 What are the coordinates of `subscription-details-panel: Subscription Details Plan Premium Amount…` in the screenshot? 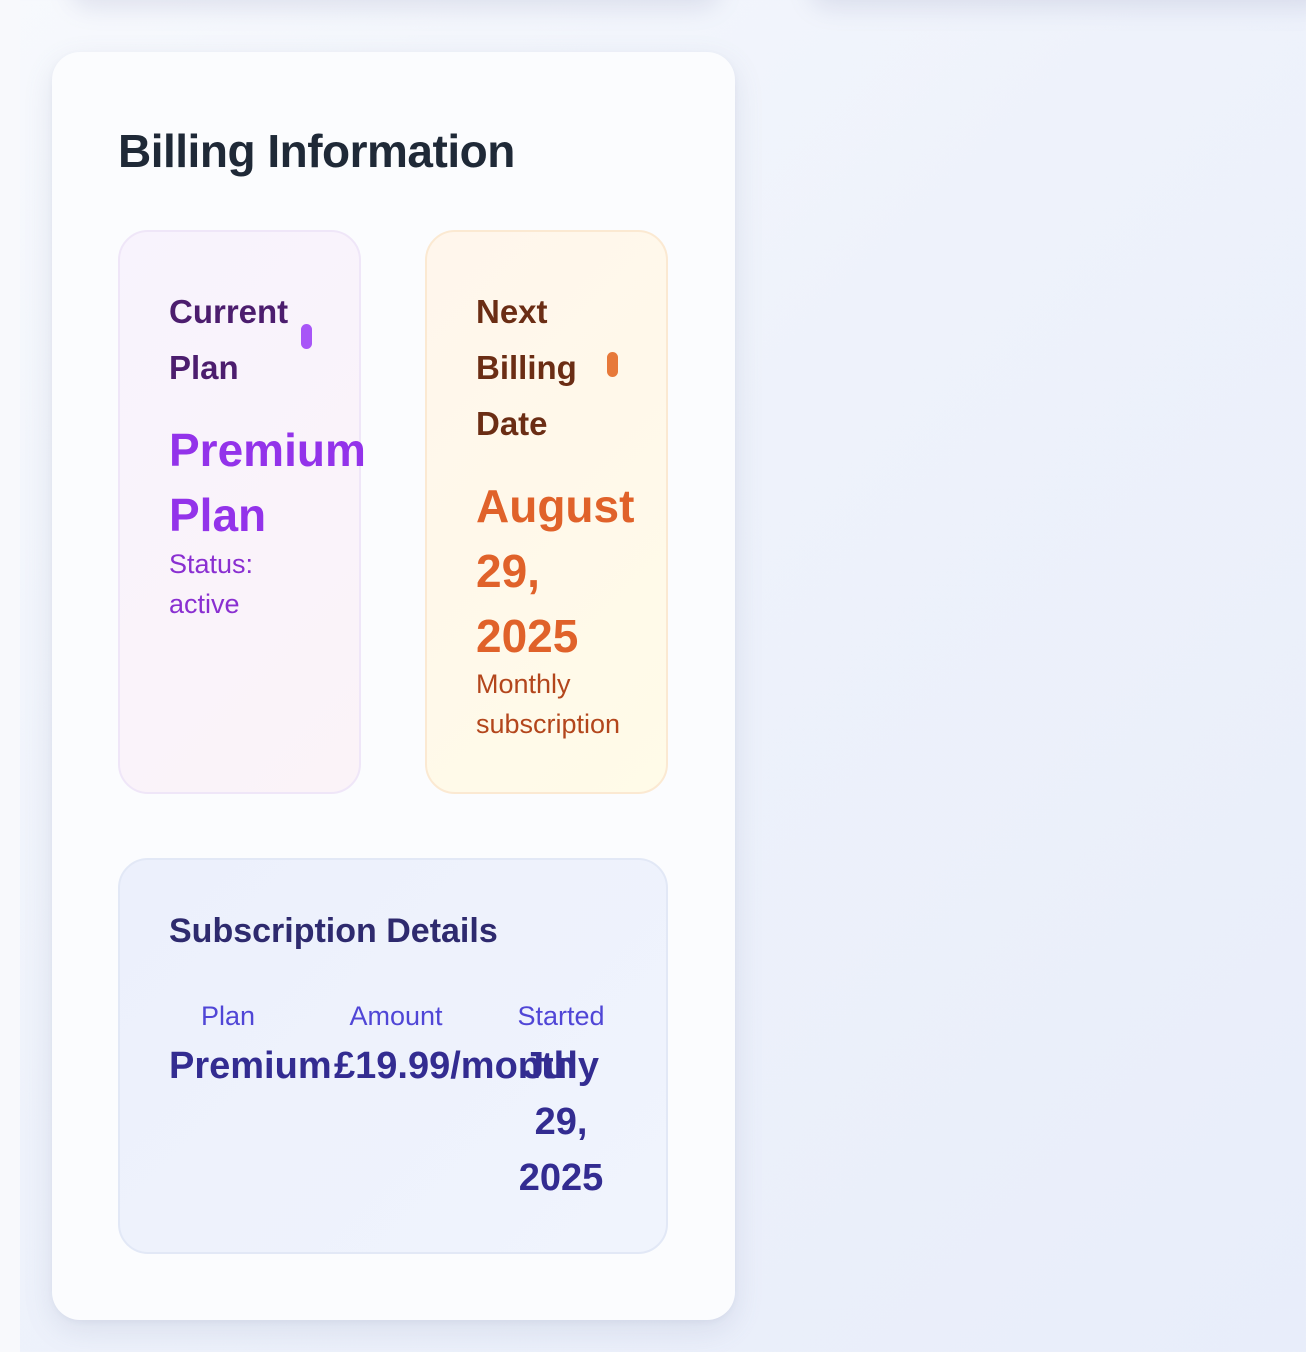 It's located at (393, 1056).